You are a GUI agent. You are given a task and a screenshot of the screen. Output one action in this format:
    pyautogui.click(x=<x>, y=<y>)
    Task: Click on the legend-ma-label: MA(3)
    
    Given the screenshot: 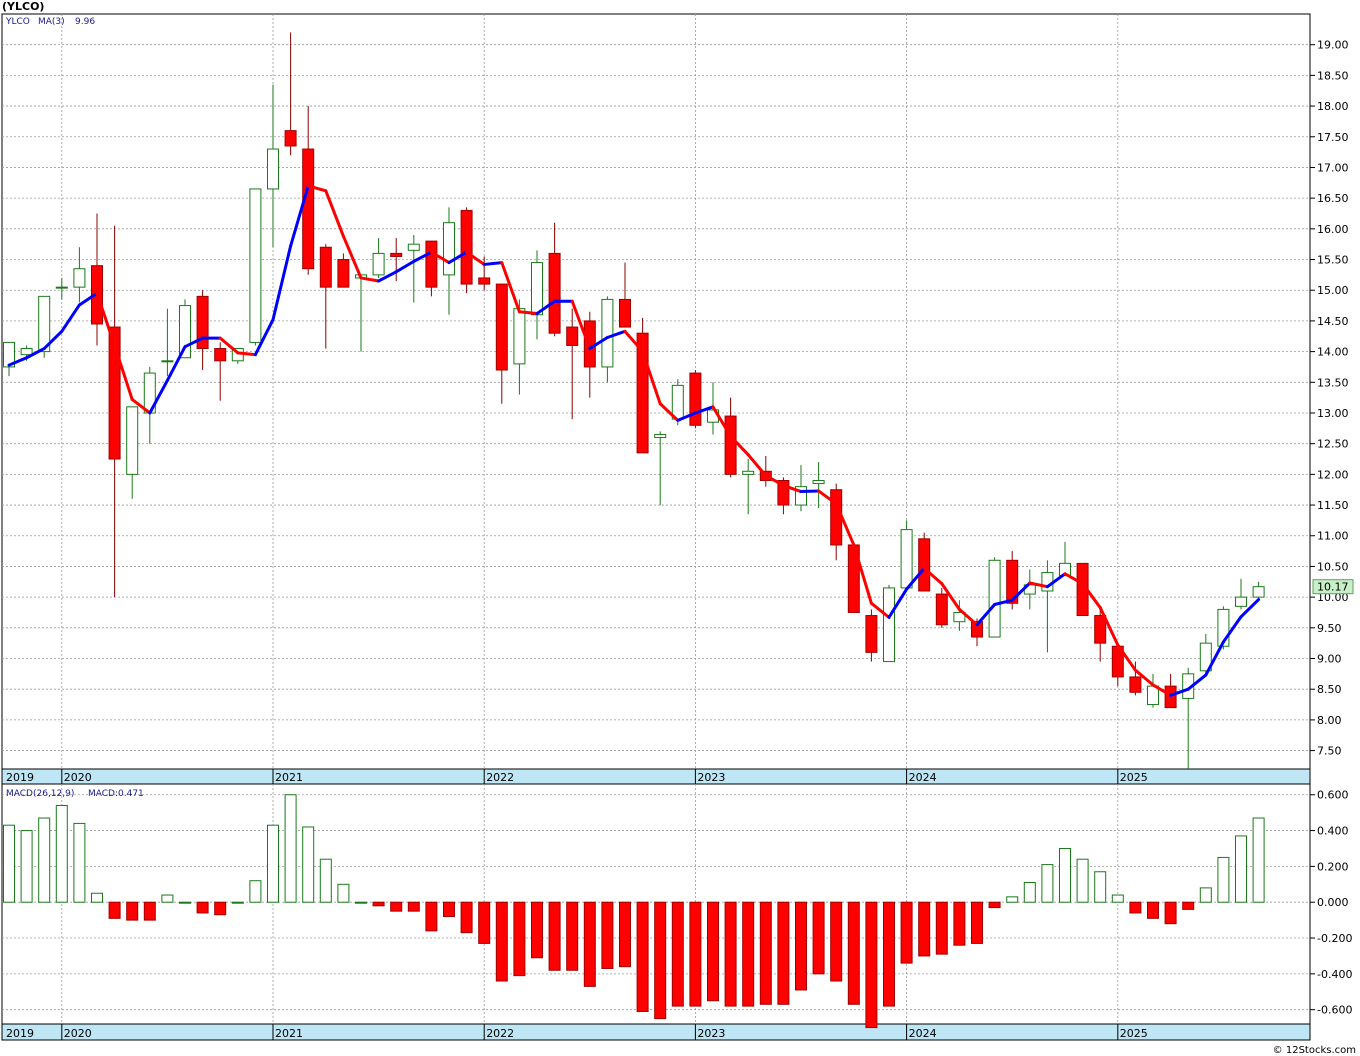 What is the action you would take?
    pyautogui.click(x=51, y=22)
    